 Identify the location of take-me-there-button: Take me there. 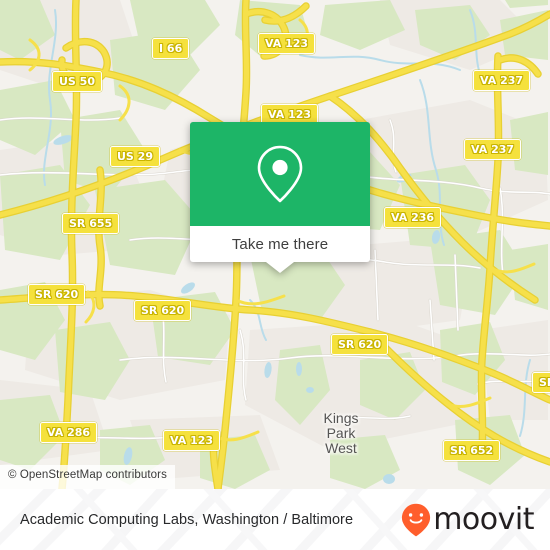
(280, 244).